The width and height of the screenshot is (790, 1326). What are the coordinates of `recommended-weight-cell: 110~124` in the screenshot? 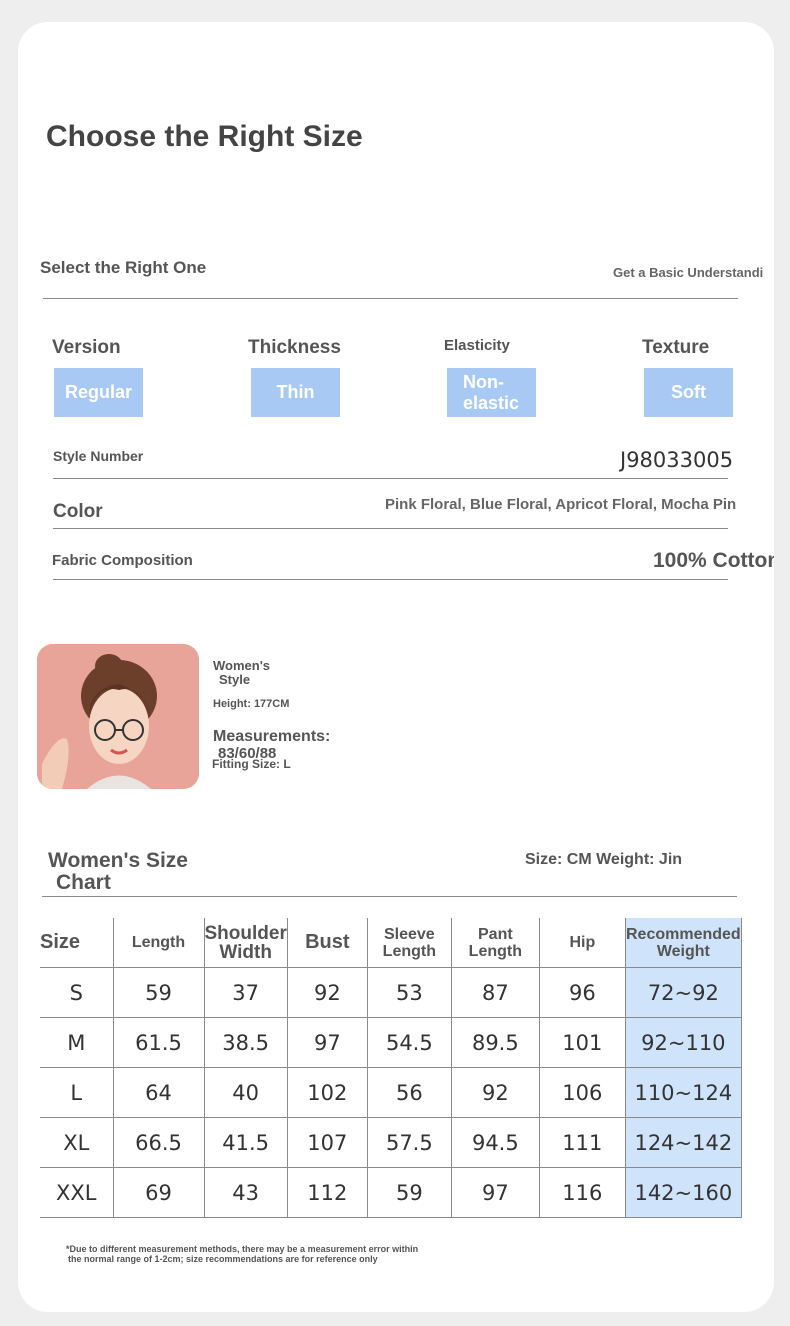 It's located at (683, 1092).